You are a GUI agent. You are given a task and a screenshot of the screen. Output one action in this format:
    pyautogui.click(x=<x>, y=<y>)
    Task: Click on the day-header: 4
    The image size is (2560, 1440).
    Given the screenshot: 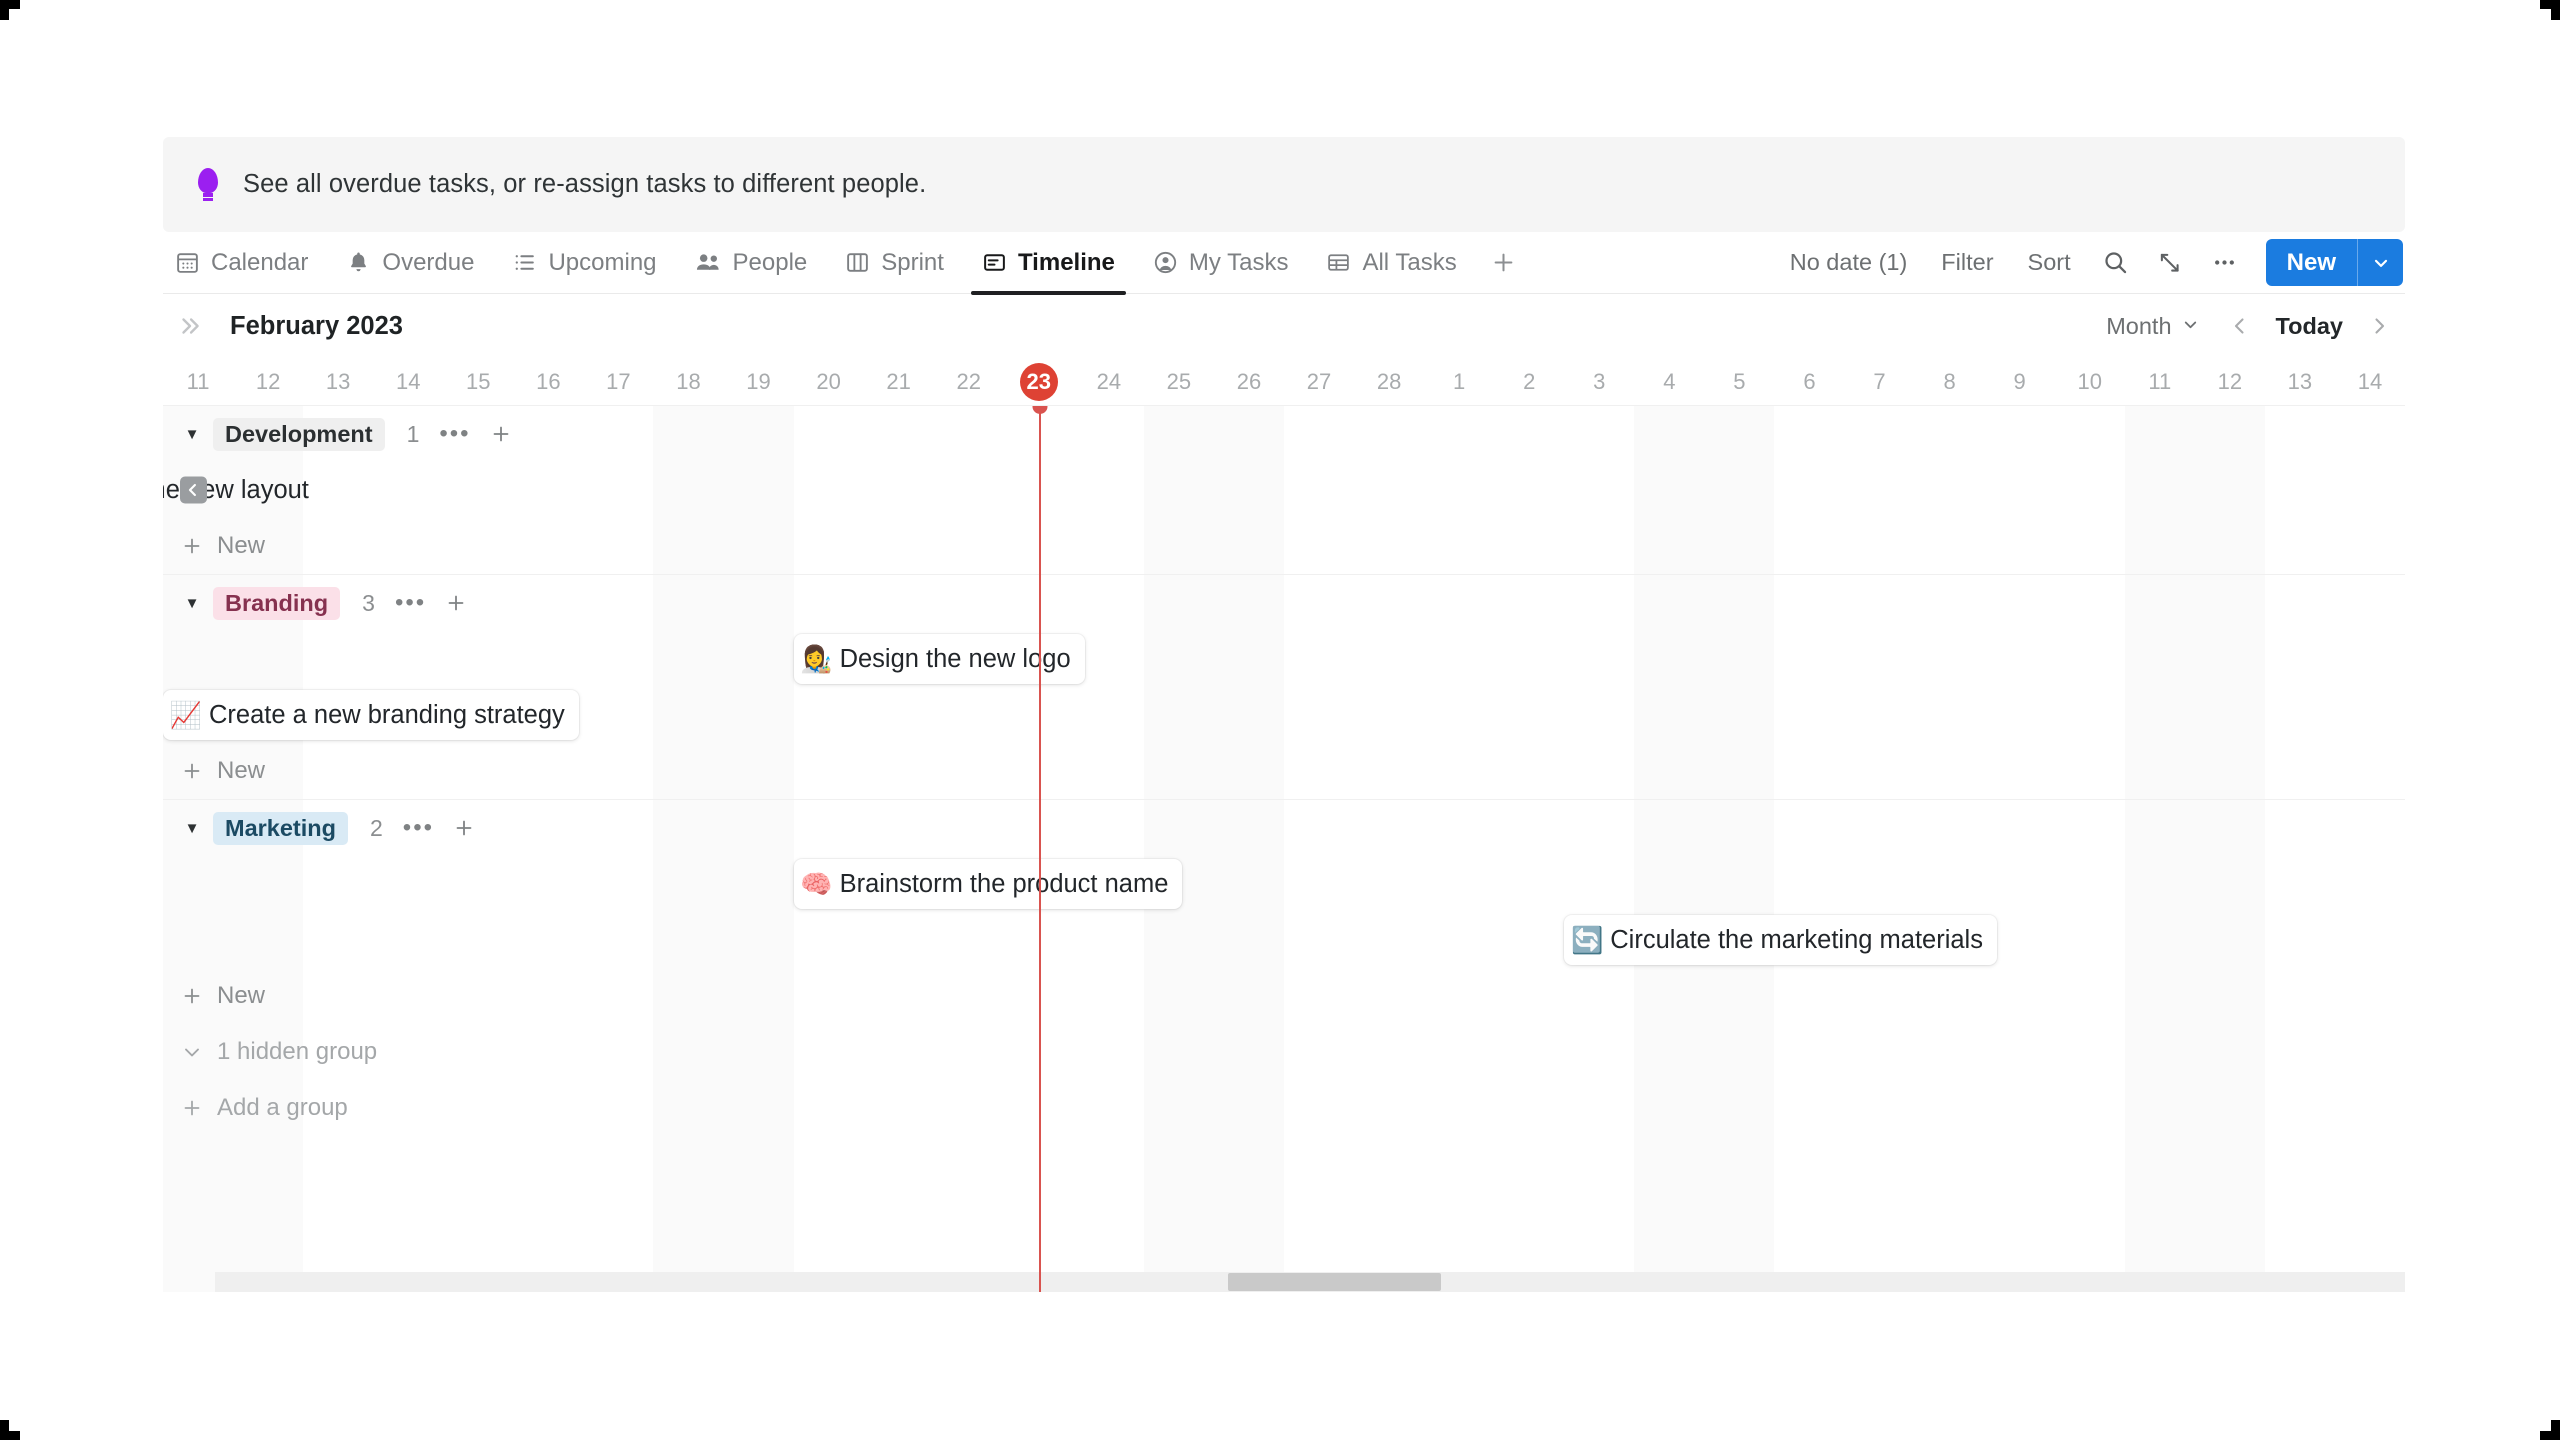 What is the action you would take?
    pyautogui.click(x=1669, y=381)
    